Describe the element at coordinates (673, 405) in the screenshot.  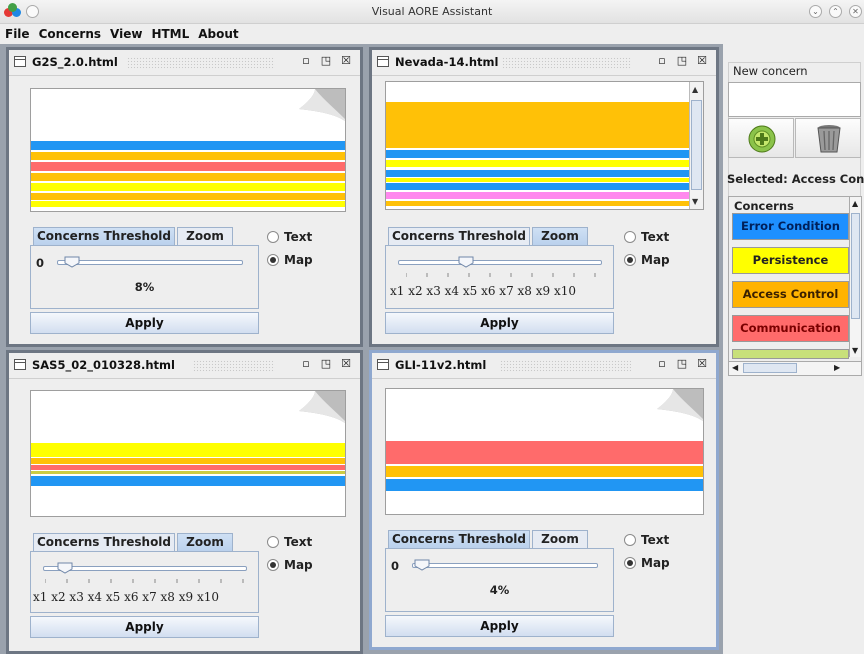
I see `page-curl-icon` at that location.